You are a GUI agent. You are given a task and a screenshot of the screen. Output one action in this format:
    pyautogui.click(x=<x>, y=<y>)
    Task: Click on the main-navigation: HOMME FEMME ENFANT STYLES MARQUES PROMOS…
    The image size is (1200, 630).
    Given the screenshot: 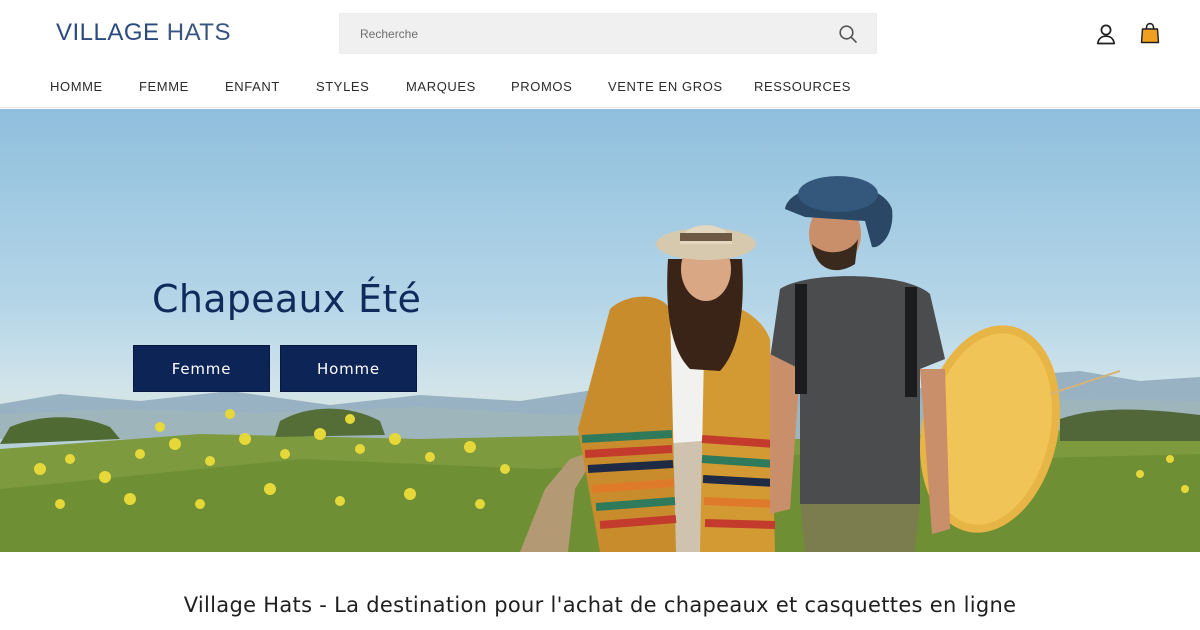 What is the action you would take?
    pyautogui.click(x=600, y=87)
    